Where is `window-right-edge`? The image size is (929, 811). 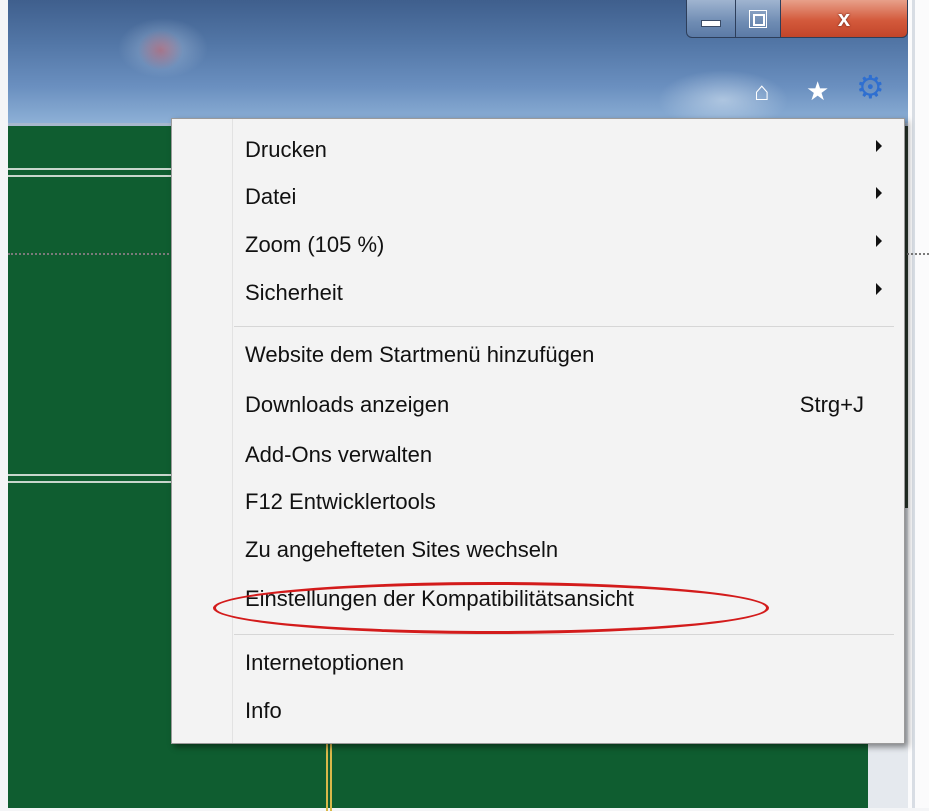
window-right-edge is located at coordinates (918, 404).